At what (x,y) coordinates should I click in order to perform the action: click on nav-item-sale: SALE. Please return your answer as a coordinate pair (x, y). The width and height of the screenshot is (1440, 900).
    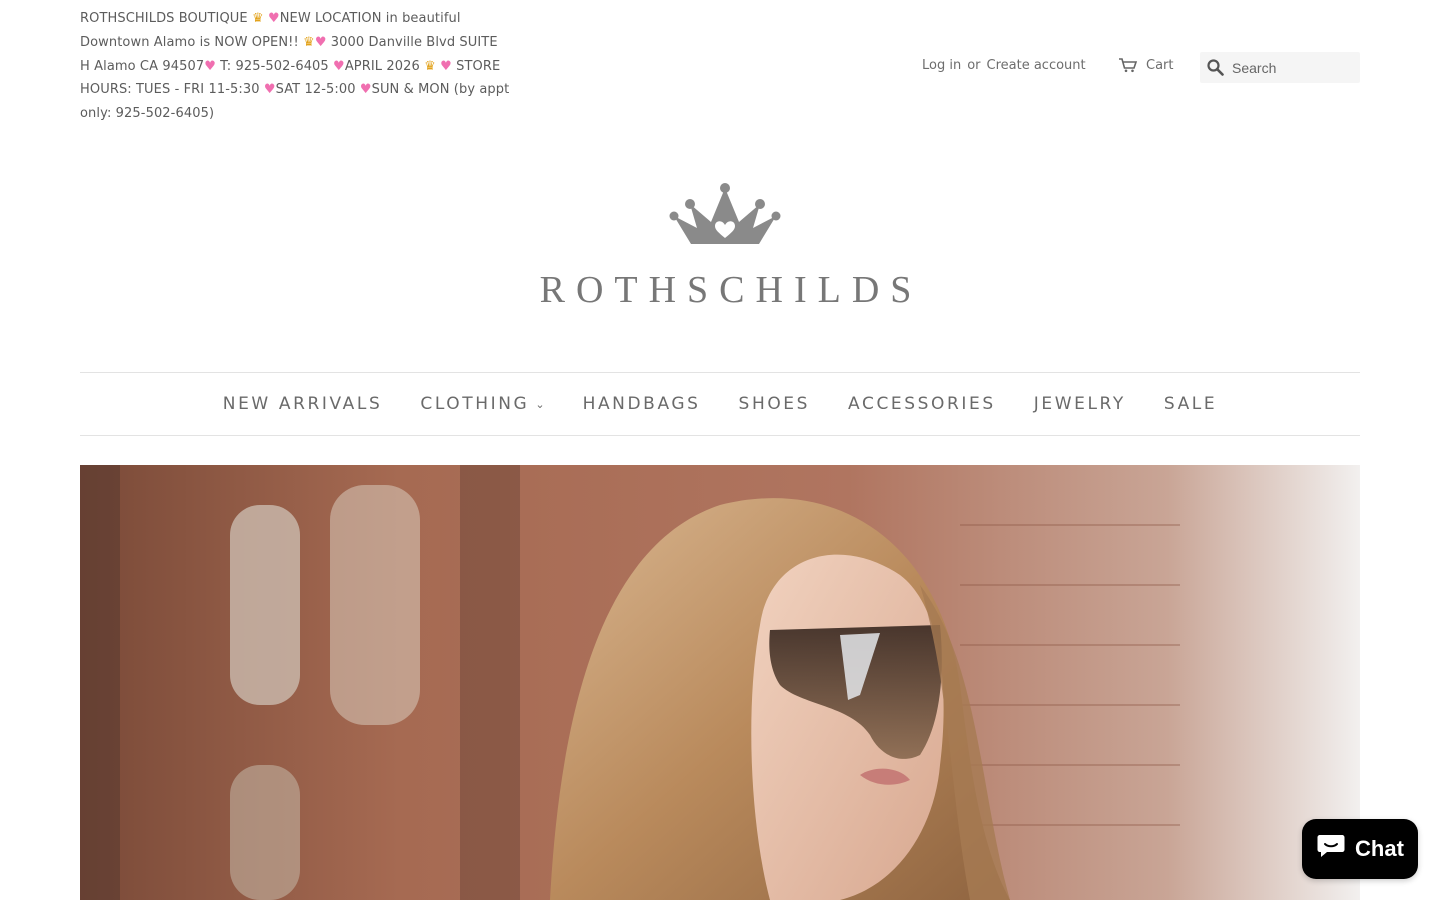
    Looking at the image, I should click on (1190, 404).